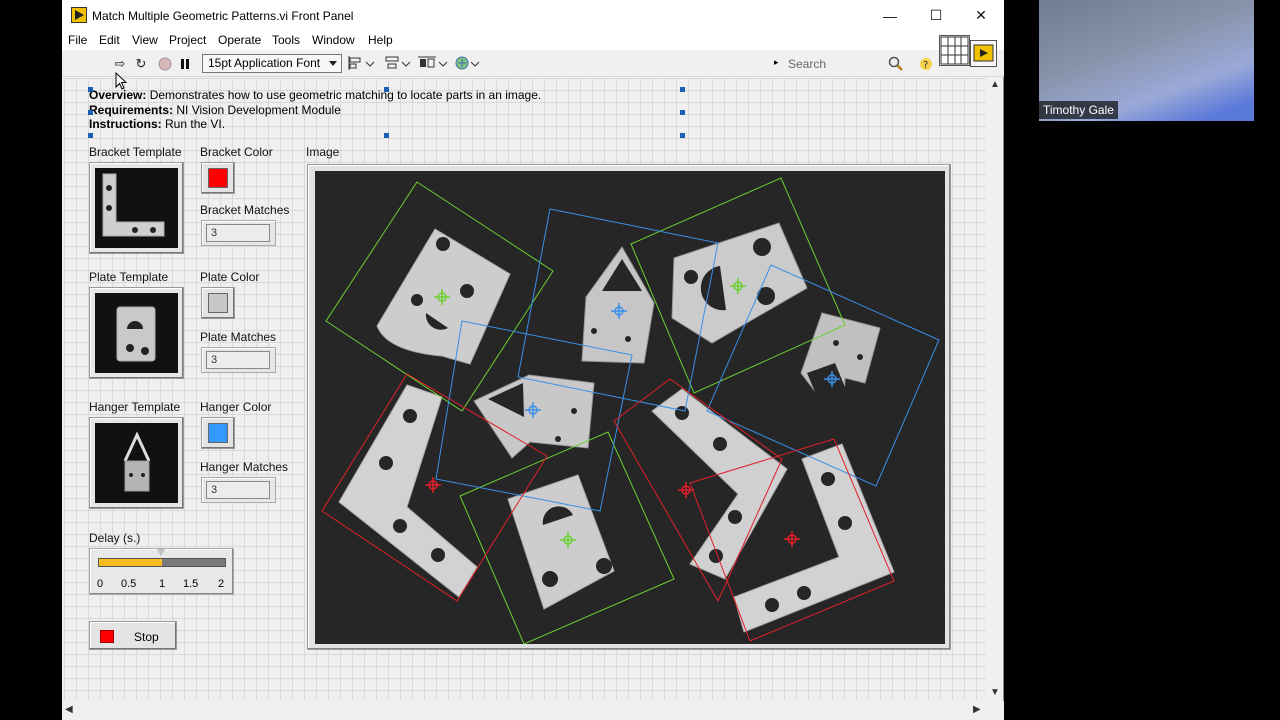 The image size is (1280, 720). Describe the element at coordinates (136, 333) in the screenshot. I see `plate-template-image` at that location.